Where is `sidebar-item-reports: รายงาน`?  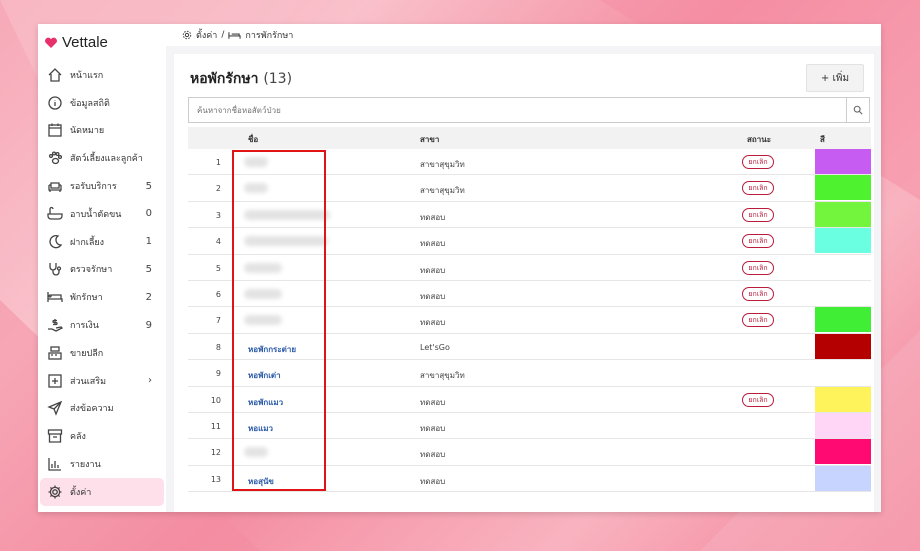
sidebar-item-reports: รายงาน is located at coordinates (102, 464).